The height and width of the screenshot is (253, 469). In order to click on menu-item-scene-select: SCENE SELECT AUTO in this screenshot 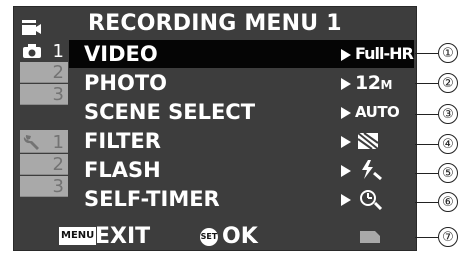, I will do `click(241, 112)`.